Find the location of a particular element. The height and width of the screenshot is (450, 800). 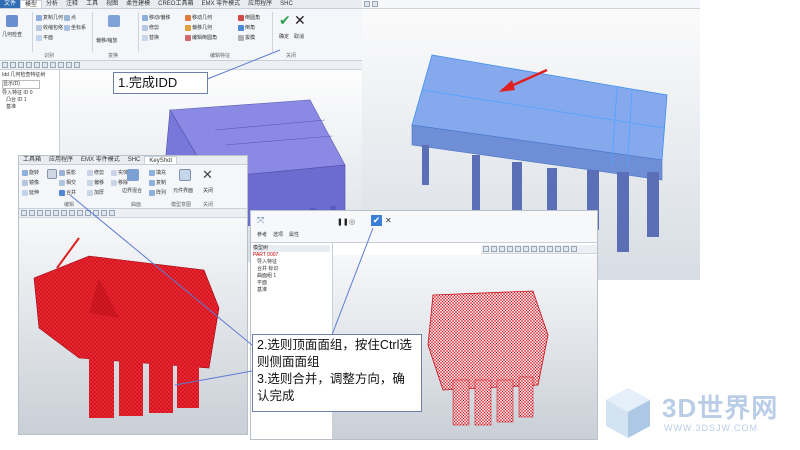

watermark: 3D世界网 WWW.3DSJW.COM is located at coordinates (698, 413).